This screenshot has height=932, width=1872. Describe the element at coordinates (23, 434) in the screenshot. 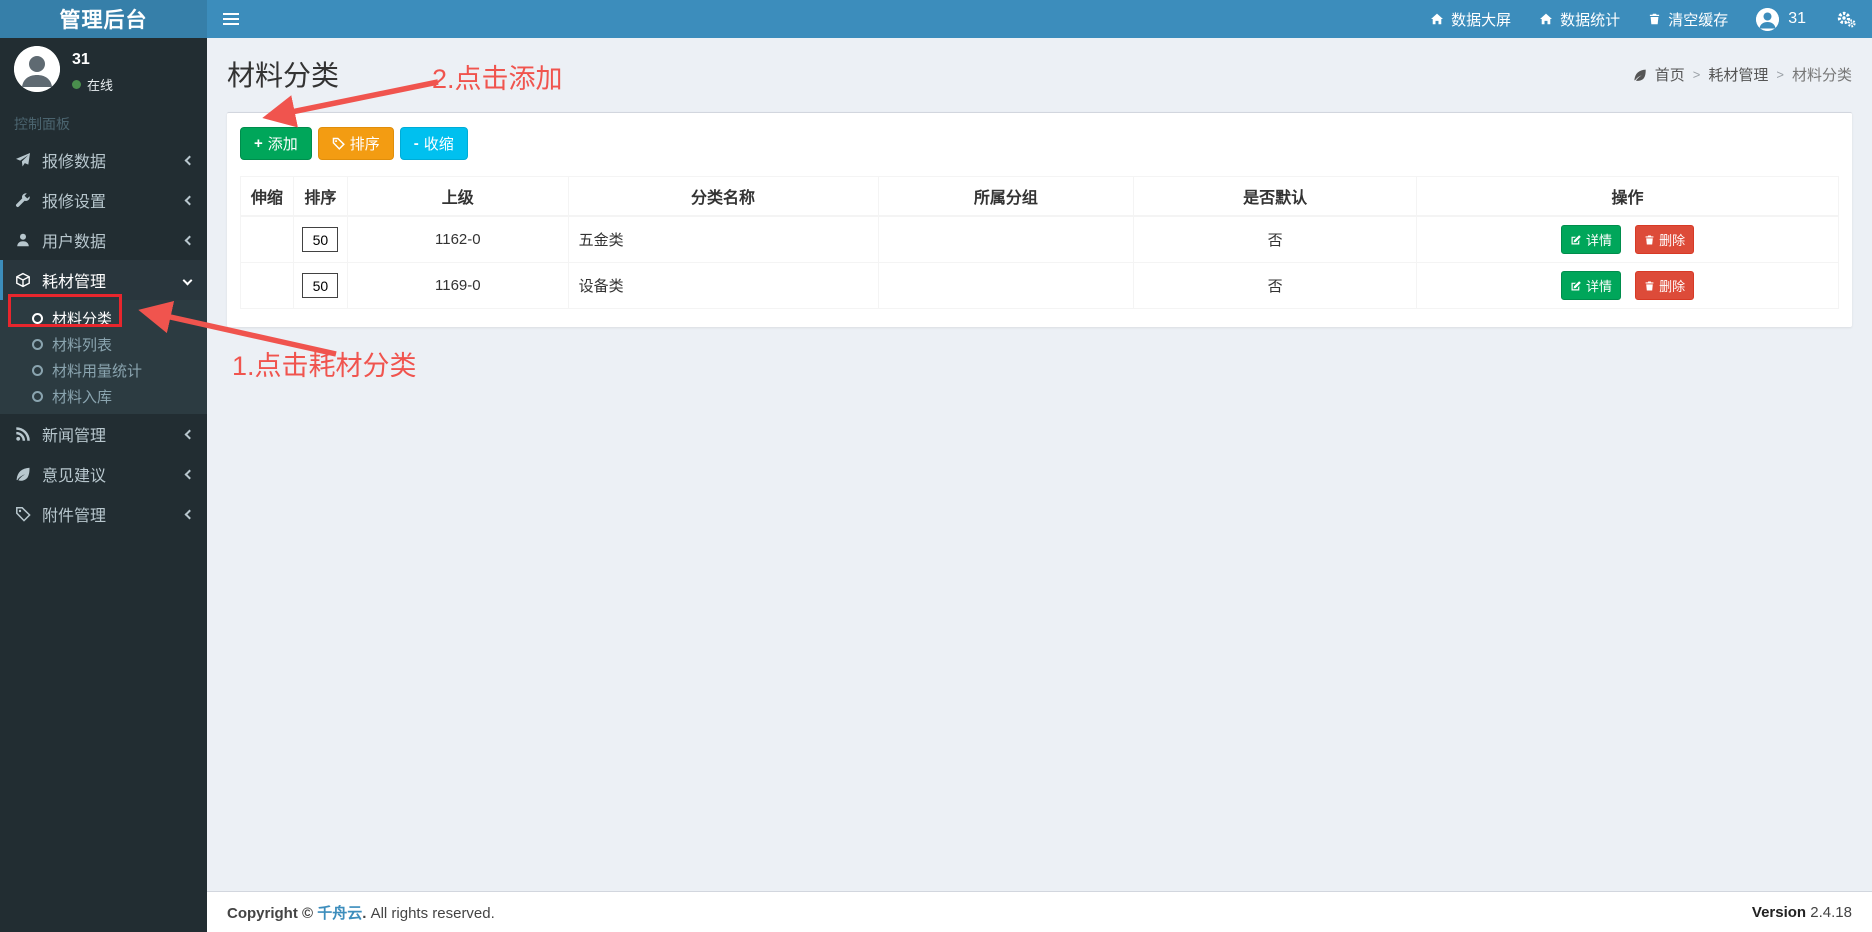

I see `rss-icon` at that location.